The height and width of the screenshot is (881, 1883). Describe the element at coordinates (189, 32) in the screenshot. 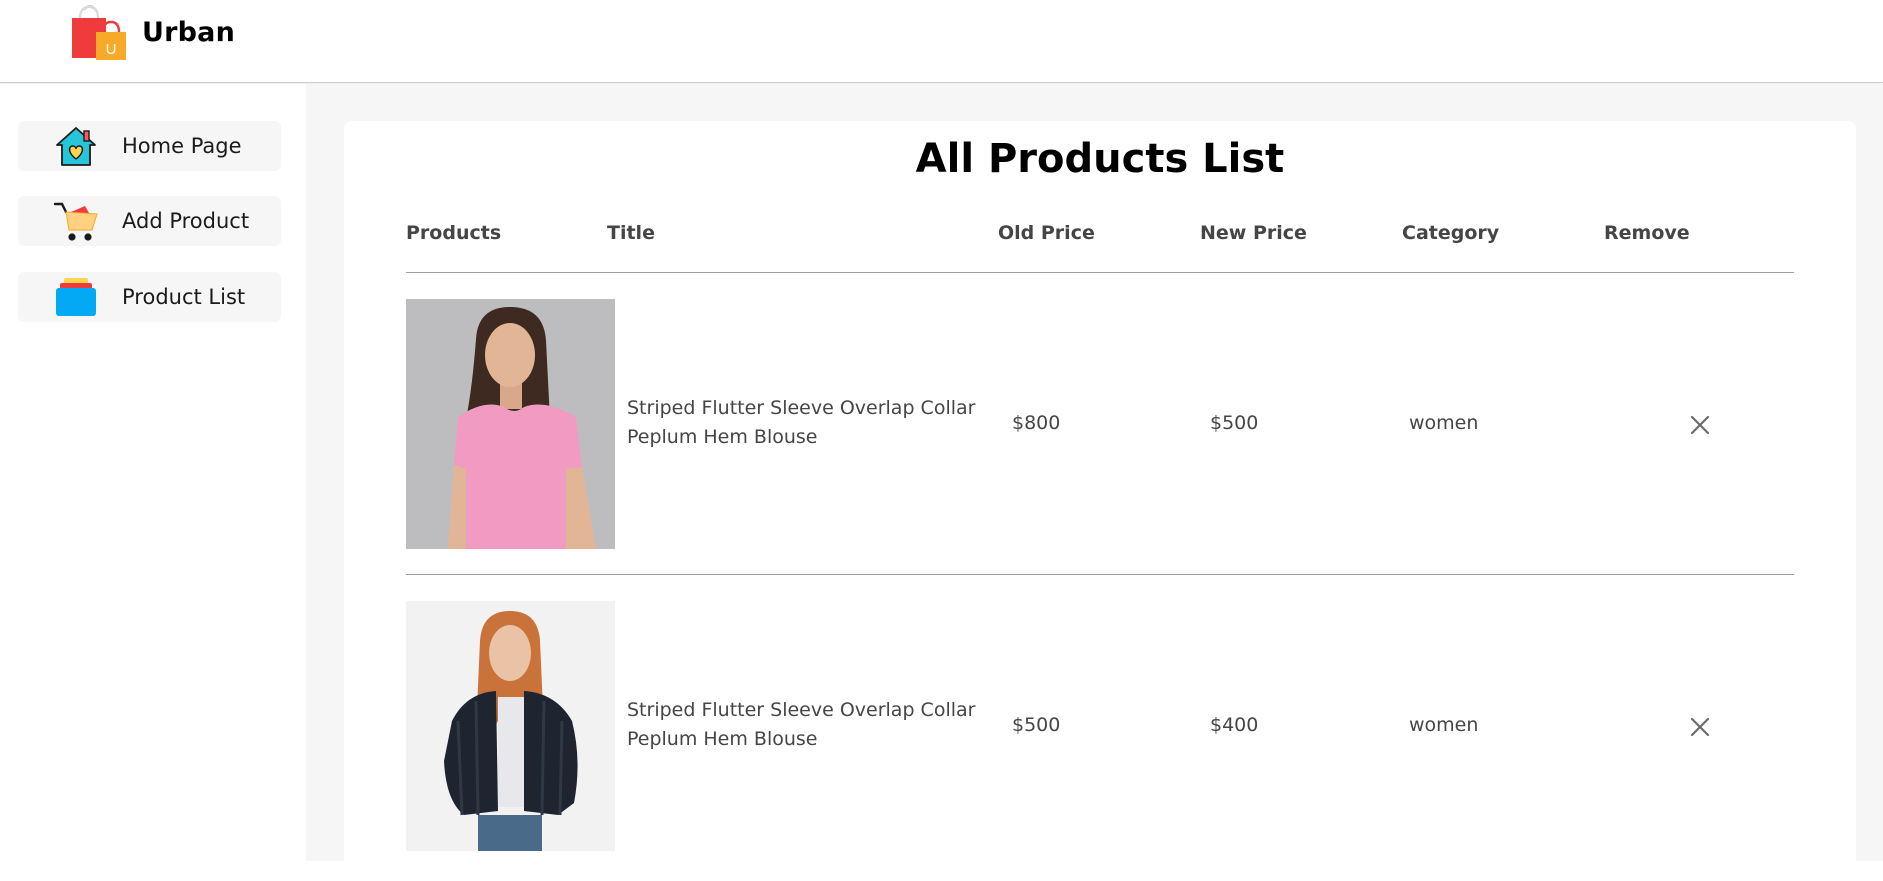

I see `brand-name: Urban` at that location.